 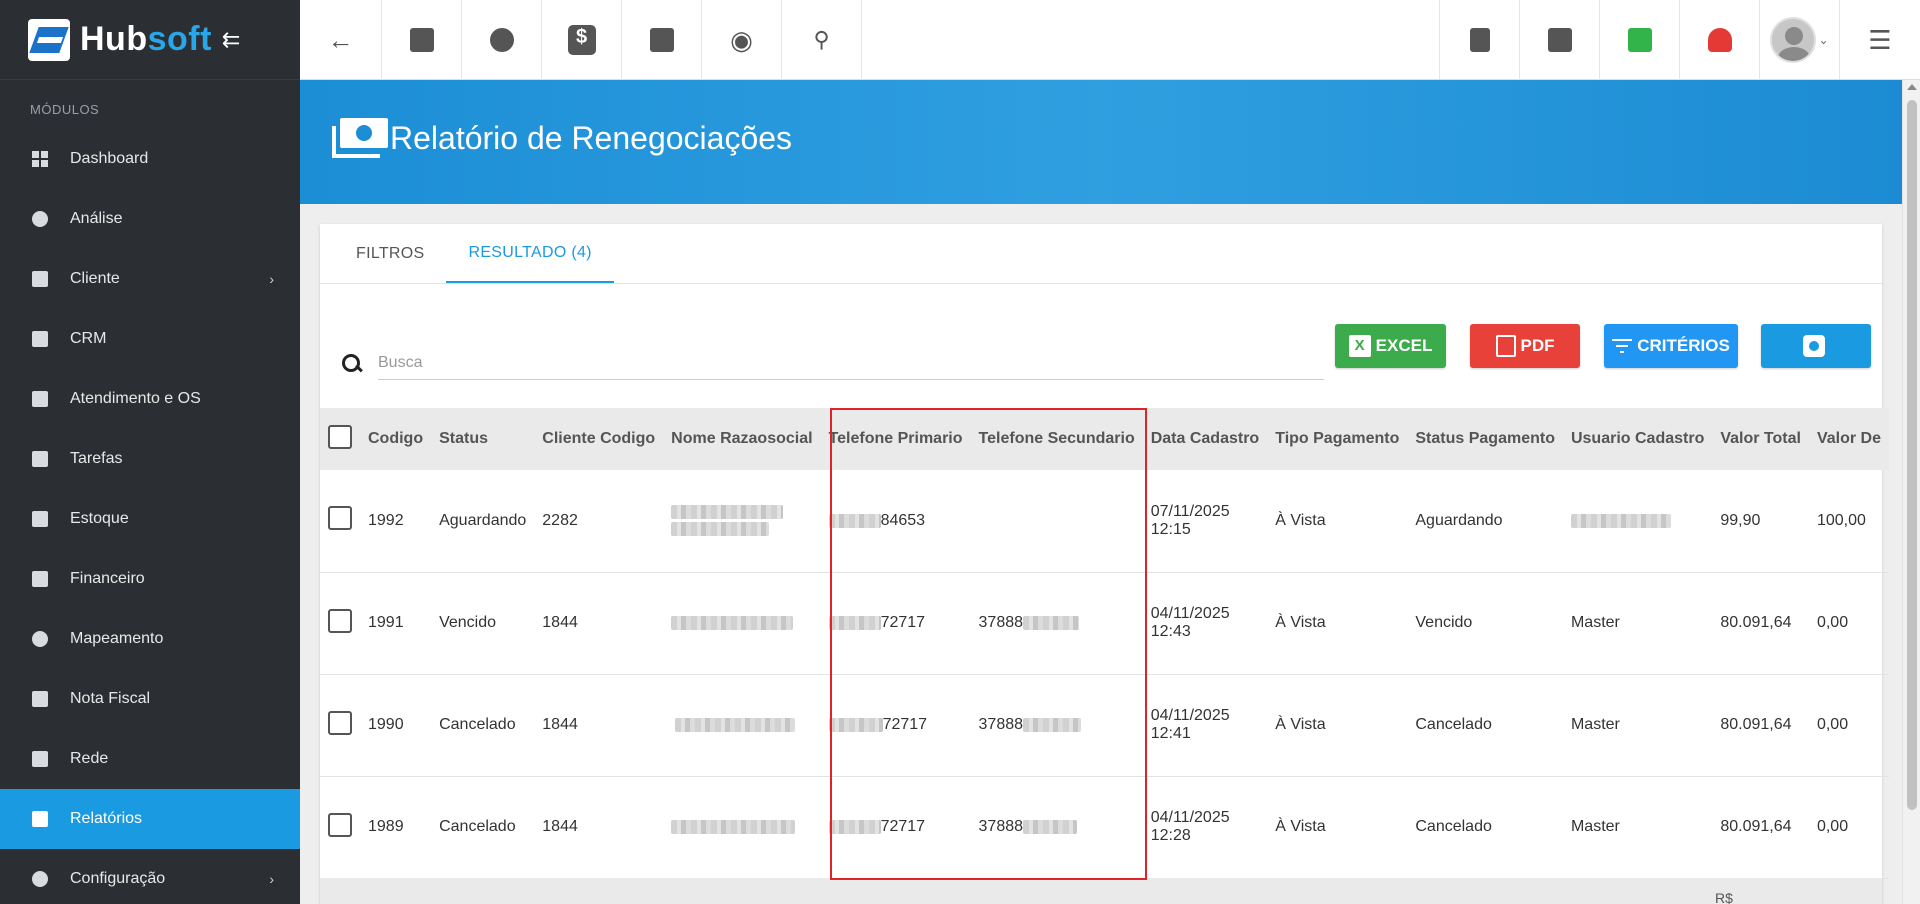 I want to click on pdf-export-button: PDF, so click(x=1525, y=346).